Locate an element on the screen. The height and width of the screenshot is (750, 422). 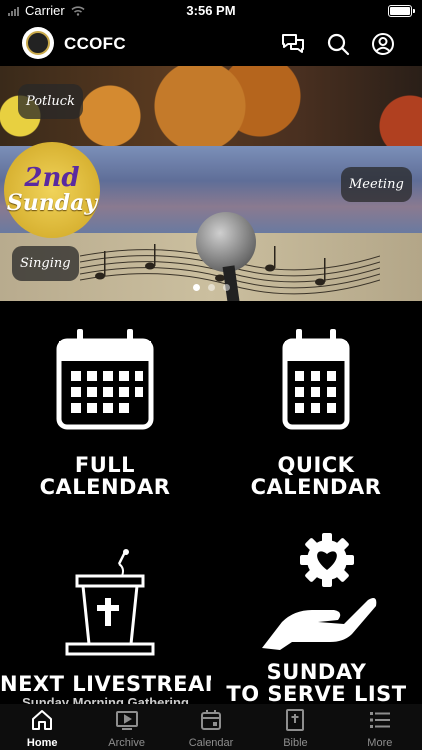
tab-archive: Archive is located at coordinates (126, 727).